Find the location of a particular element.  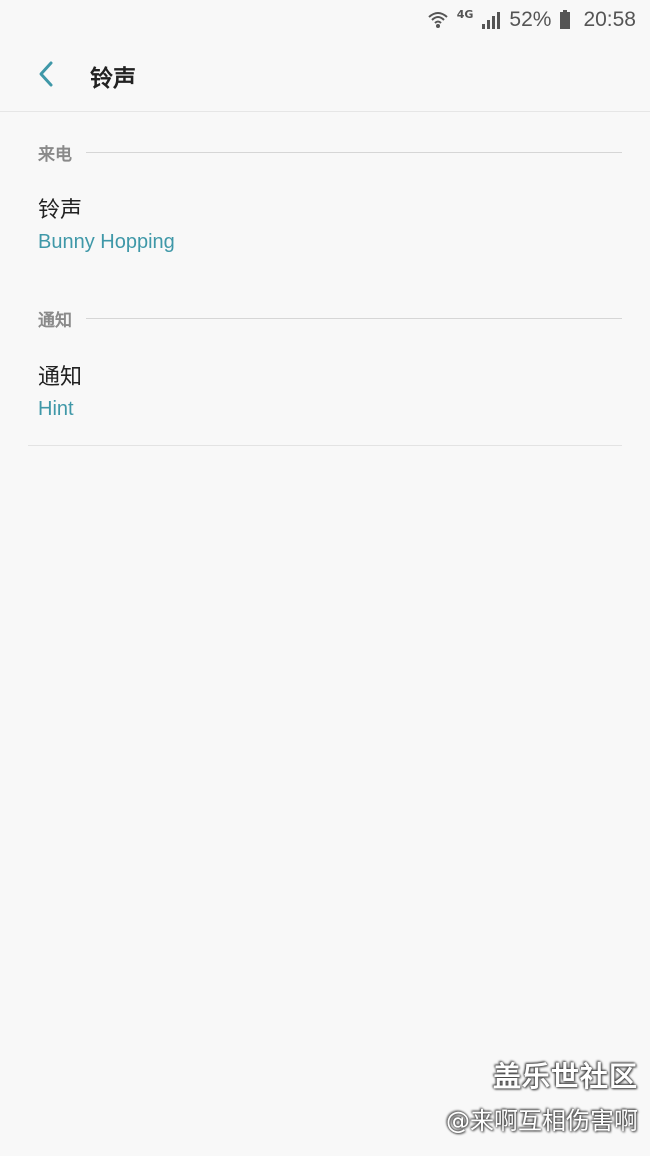

status-bar: 4G 52% 20:58 is located at coordinates (325, 20).